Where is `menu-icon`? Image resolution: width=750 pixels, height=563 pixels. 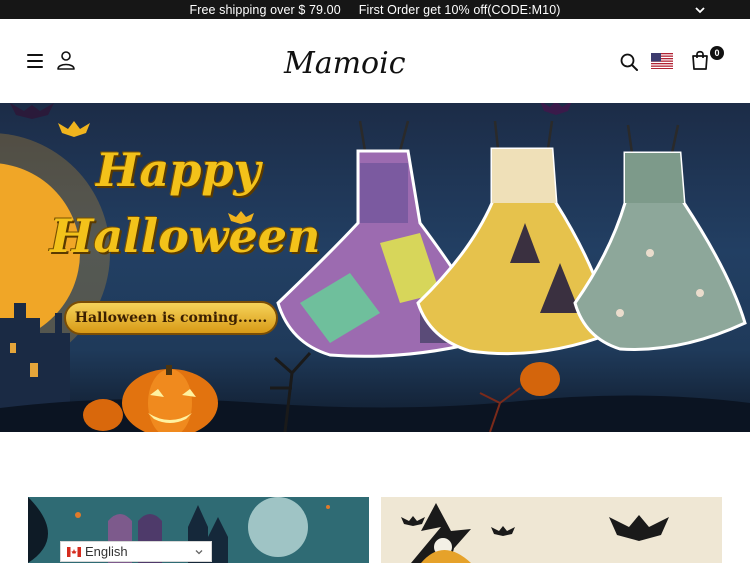
menu-icon is located at coordinates (35, 61).